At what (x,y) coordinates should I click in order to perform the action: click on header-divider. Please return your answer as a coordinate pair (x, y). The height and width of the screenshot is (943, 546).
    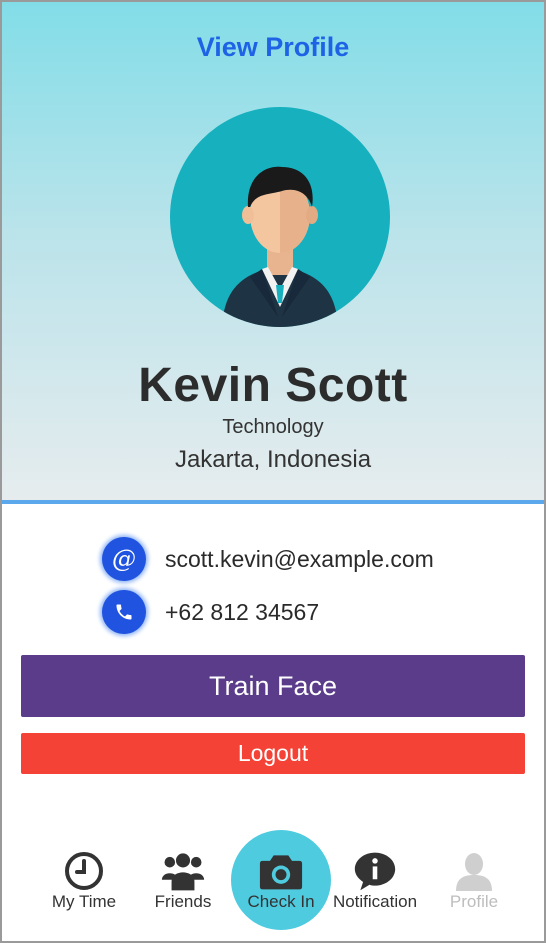
    Looking at the image, I should click on (273, 502).